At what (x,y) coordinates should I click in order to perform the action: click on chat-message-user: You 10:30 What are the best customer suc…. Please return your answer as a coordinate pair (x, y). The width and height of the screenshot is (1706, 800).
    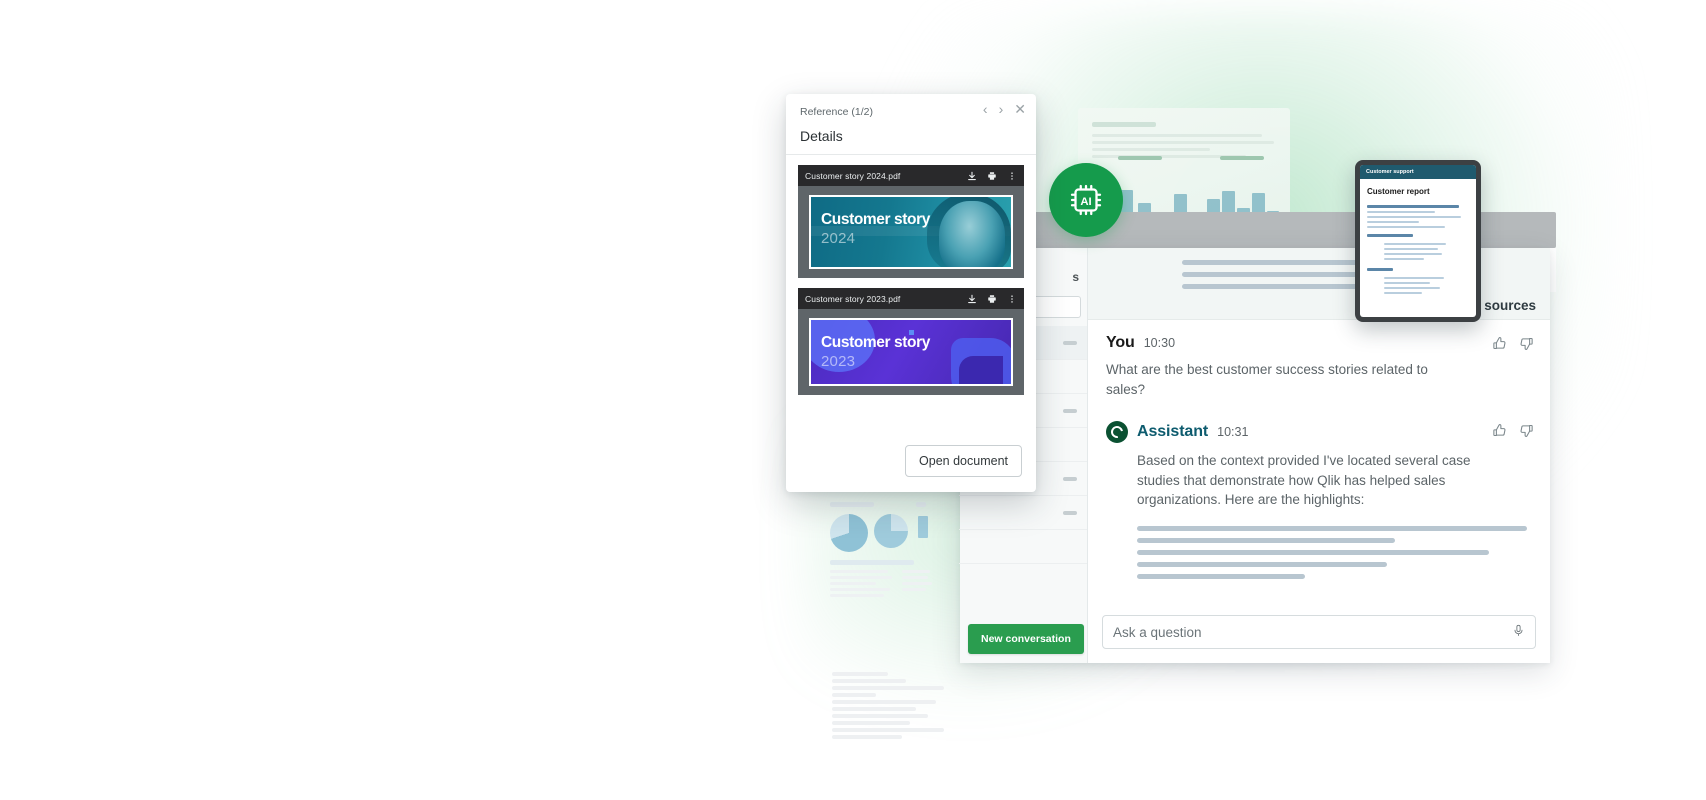
    Looking at the image, I should click on (1319, 359).